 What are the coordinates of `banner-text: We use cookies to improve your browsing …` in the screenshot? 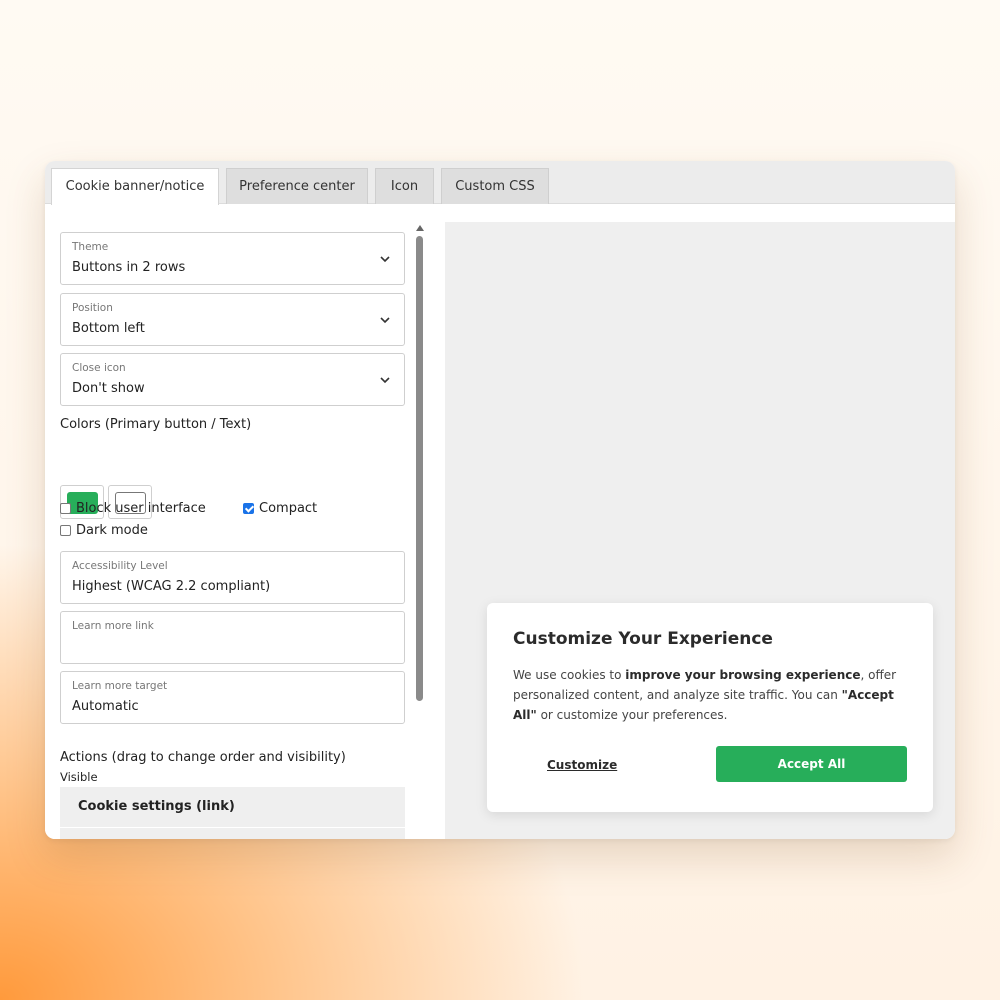 It's located at (705, 695).